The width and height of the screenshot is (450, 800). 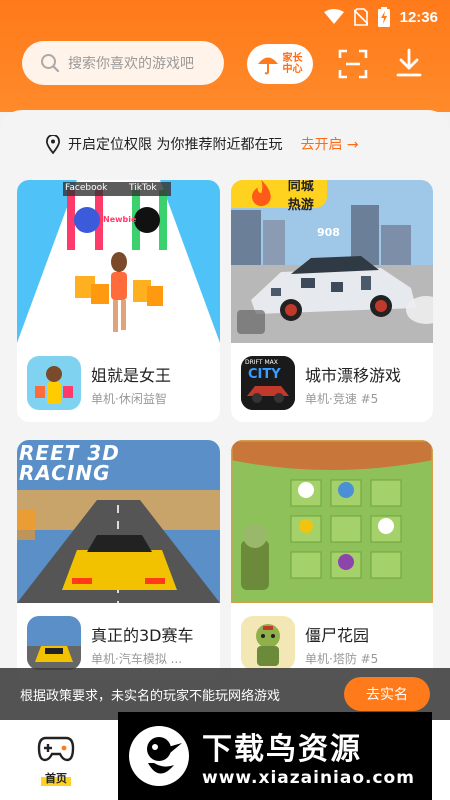 I want to click on nav-tab-home: 首页, so click(x=56, y=760).